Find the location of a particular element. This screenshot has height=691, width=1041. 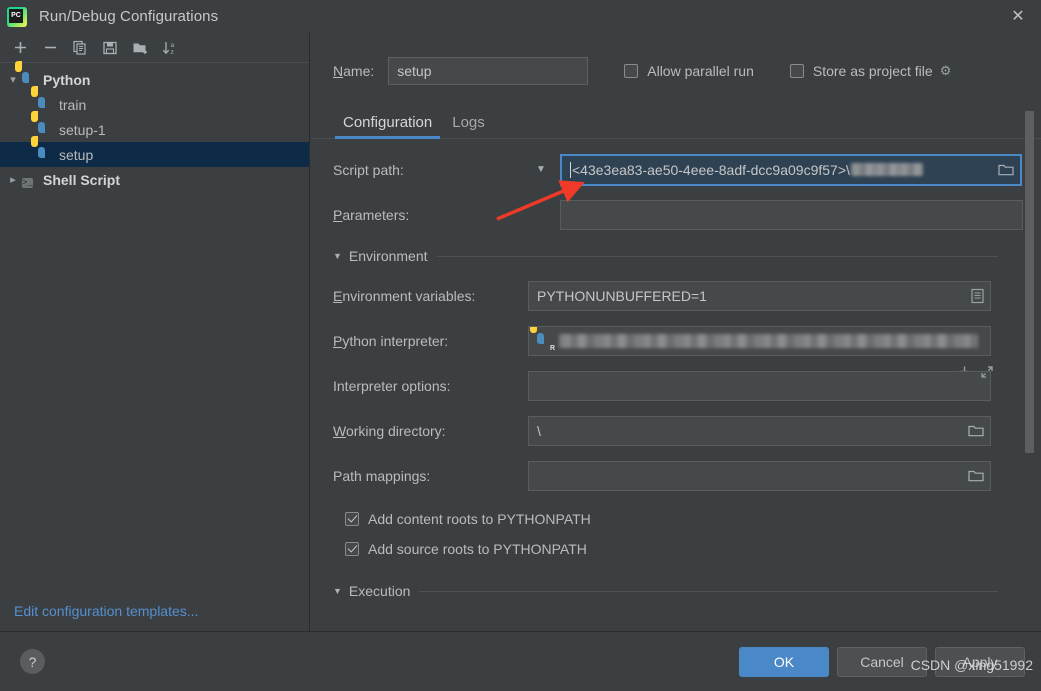

dialog-footer: ? OK Cancel Apply CSDN @xing51992 is located at coordinates (520, 661).